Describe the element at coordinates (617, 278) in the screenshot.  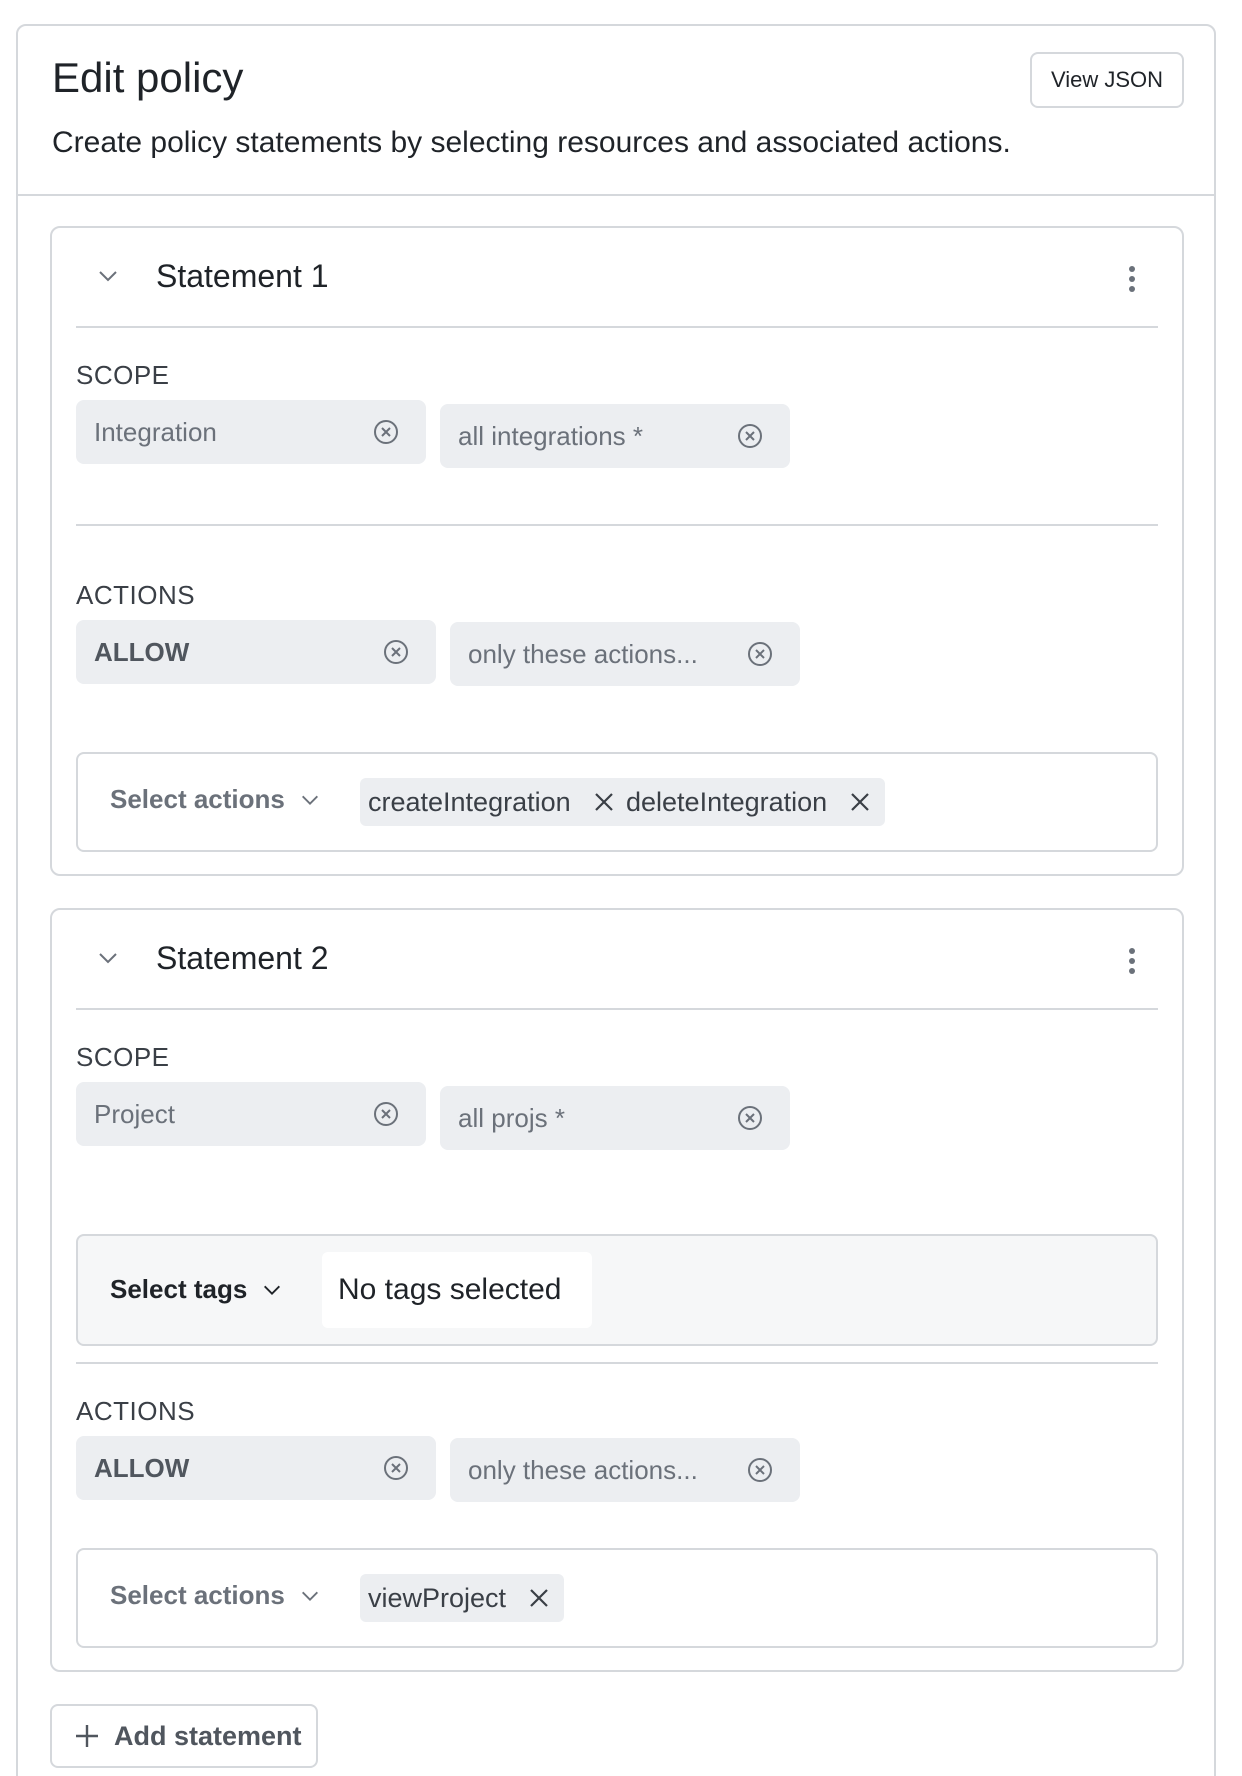
I see `statement-header: Statement 1` at that location.